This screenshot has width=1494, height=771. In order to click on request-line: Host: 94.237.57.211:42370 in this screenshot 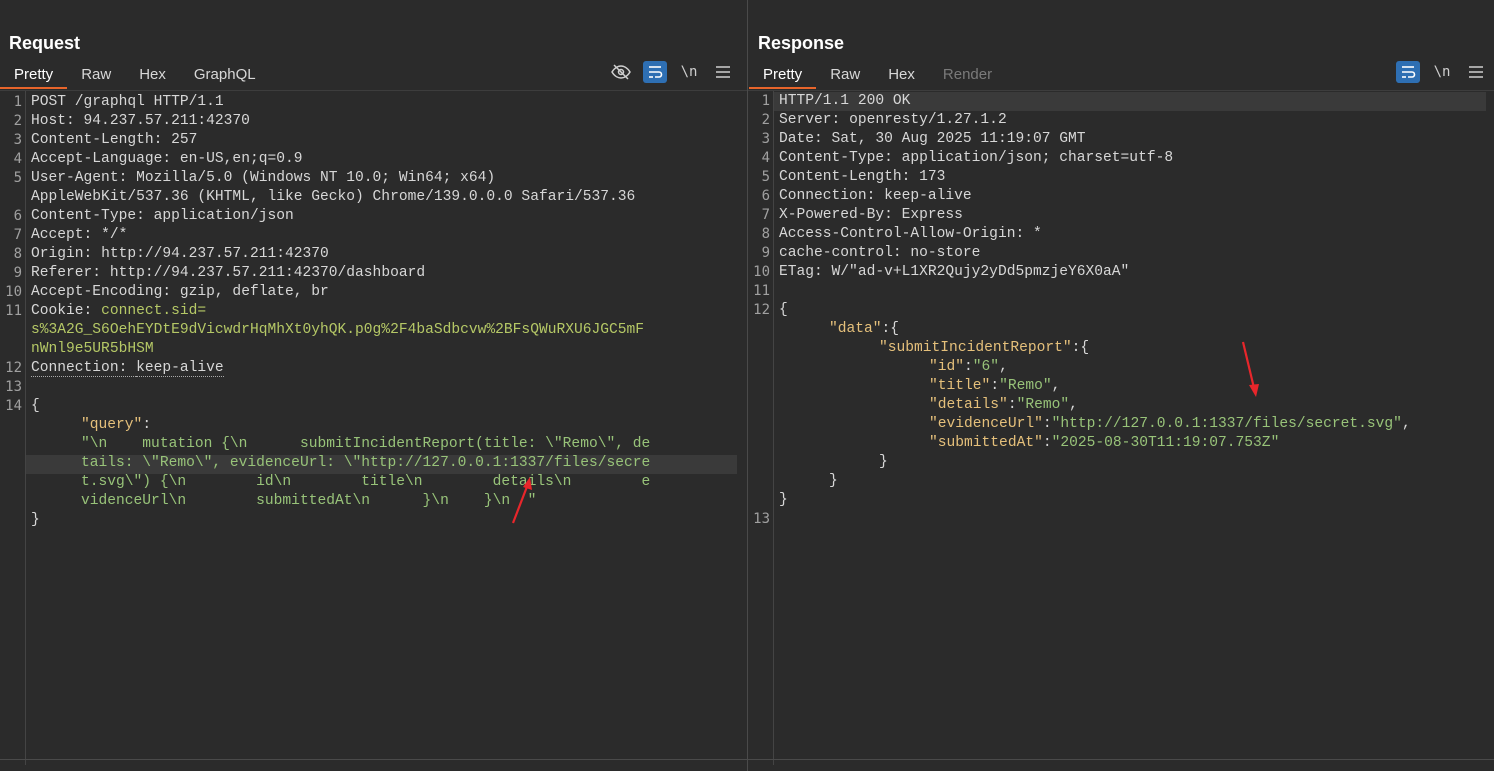, I will do `click(140, 121)`.